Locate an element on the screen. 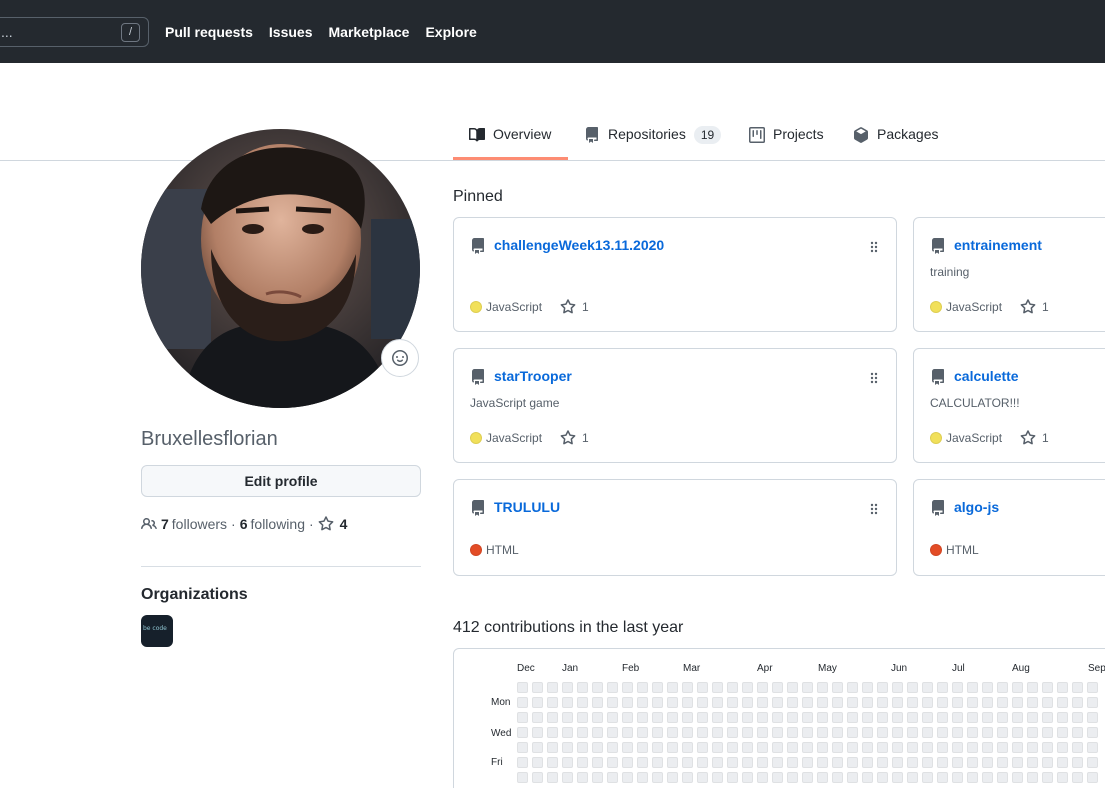 The width and height of the screenshot is (1105, 788). nav-marketplace: Marketplace is located at coordinates (369, 32).